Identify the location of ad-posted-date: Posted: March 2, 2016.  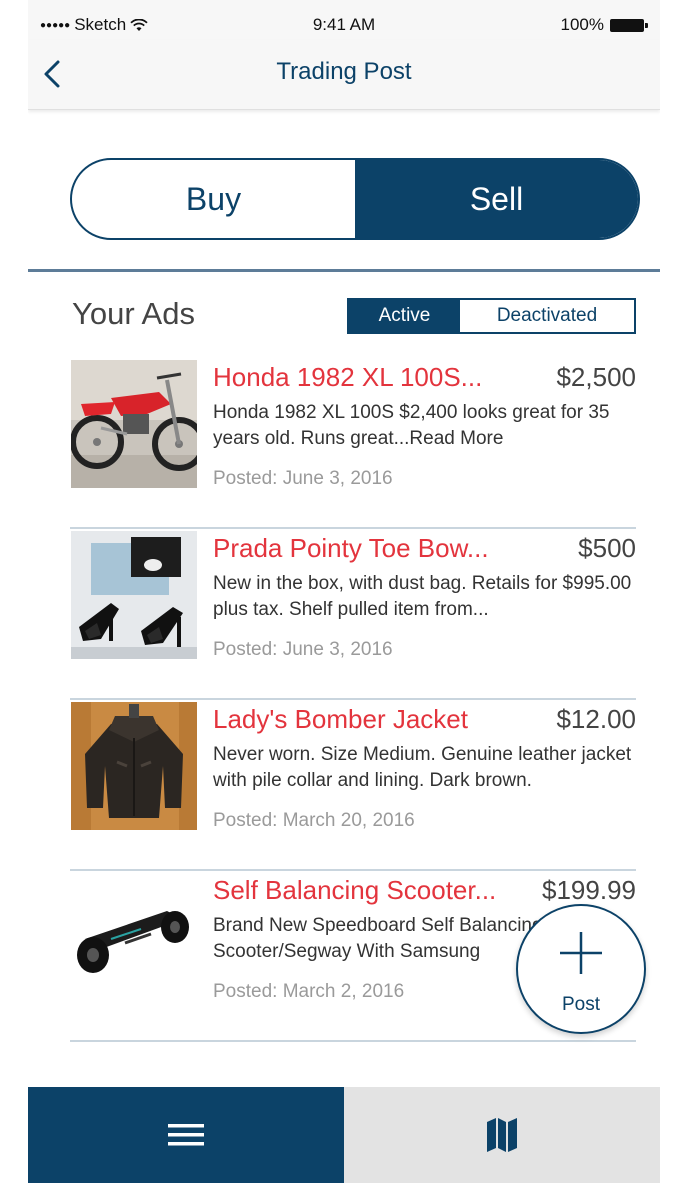
(309, 991).